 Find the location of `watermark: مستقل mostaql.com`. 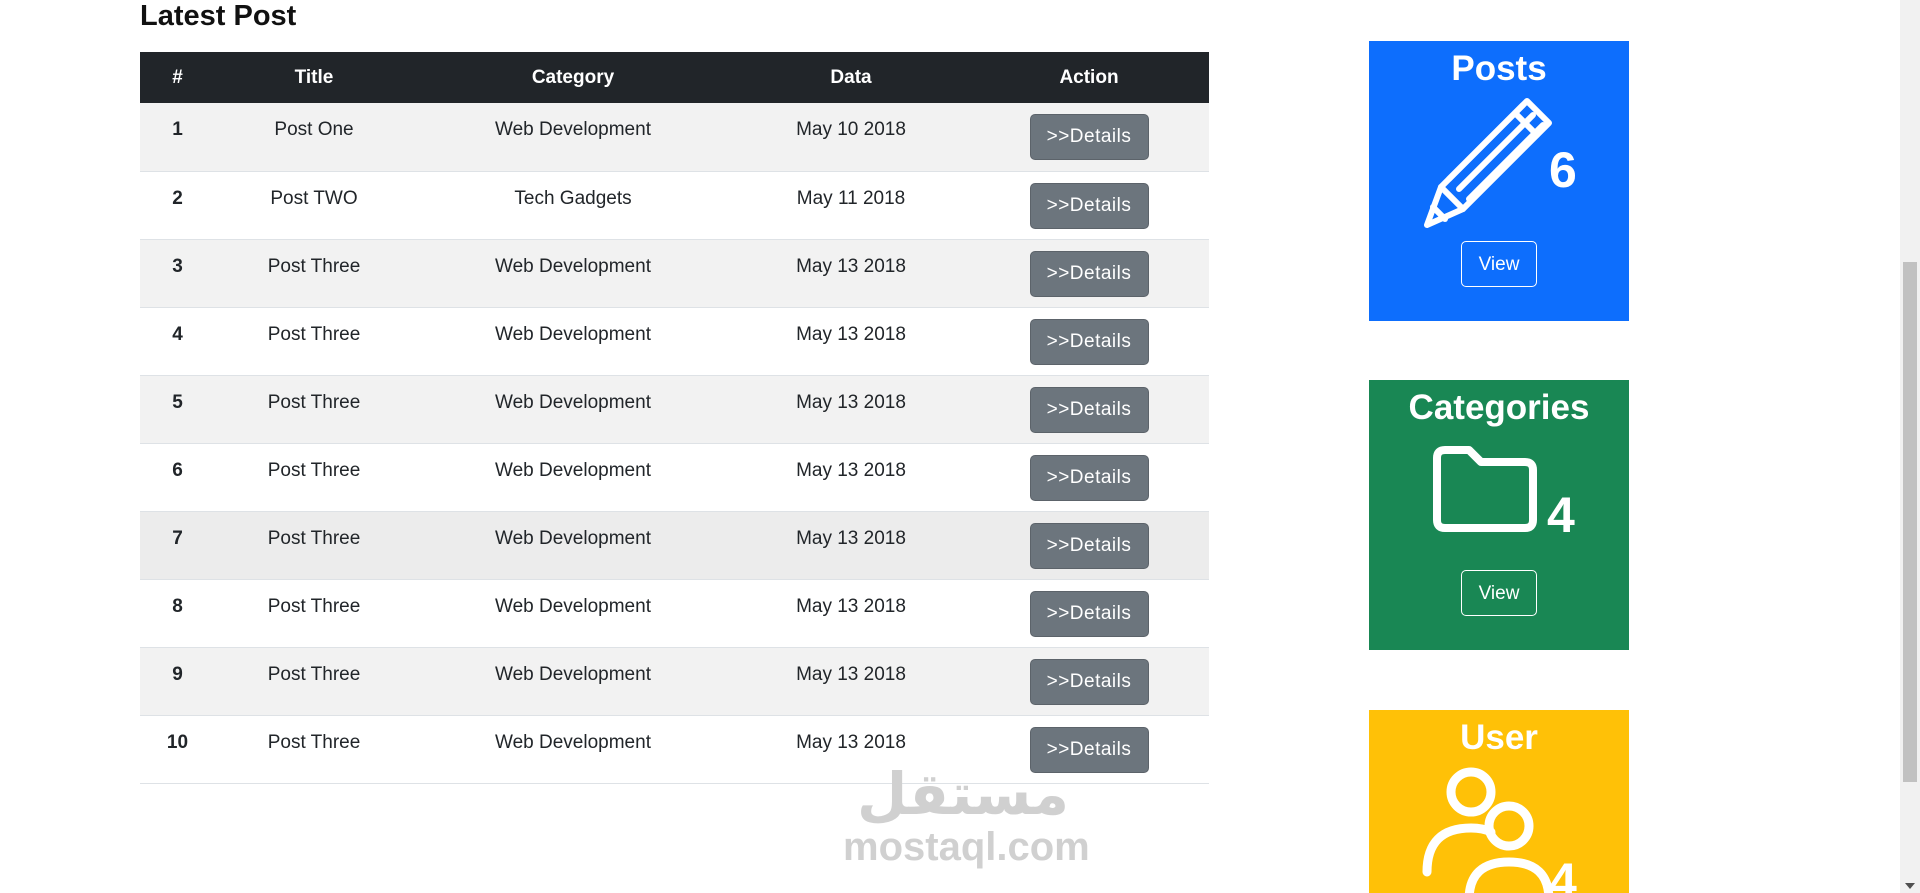

watermark: مستقل mostaql.com is located at coordinates (966, 814).